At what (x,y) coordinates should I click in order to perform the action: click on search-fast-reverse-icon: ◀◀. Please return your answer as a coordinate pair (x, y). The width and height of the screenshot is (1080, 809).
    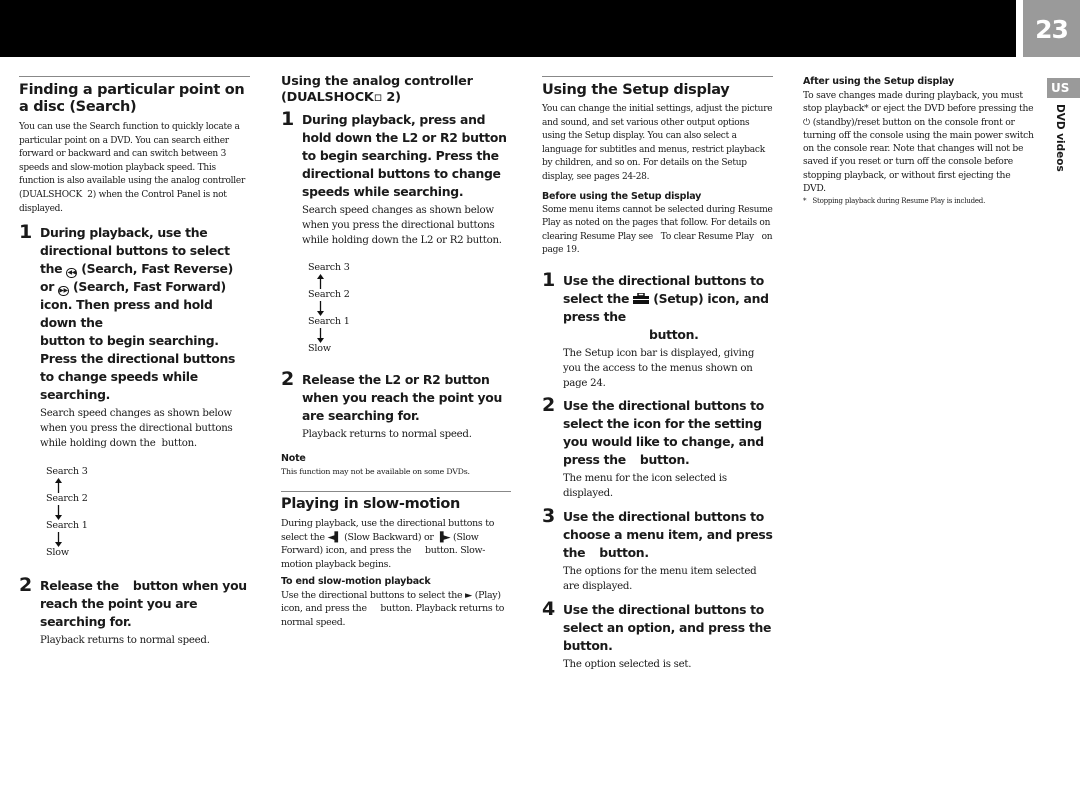
    Looking at the image, I should click on (72, 273).